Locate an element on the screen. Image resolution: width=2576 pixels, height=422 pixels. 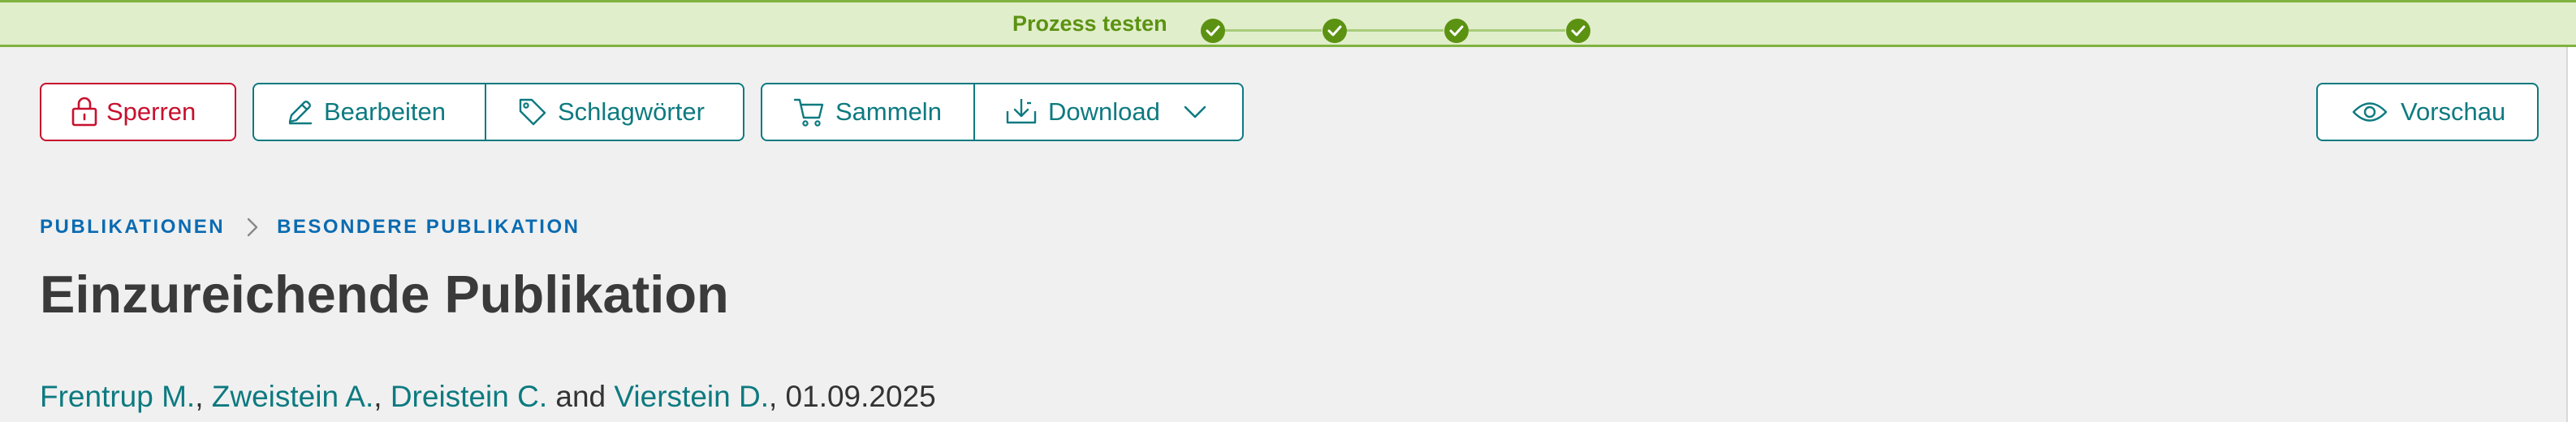
chevron-down-icon is located at coordinates (1195, 112).